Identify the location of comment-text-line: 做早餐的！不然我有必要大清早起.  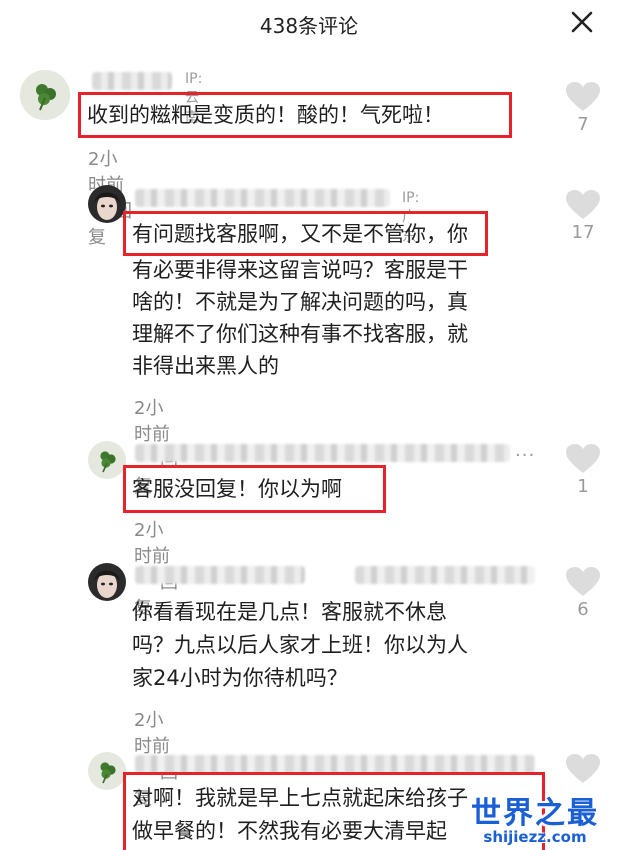
(289, 831).